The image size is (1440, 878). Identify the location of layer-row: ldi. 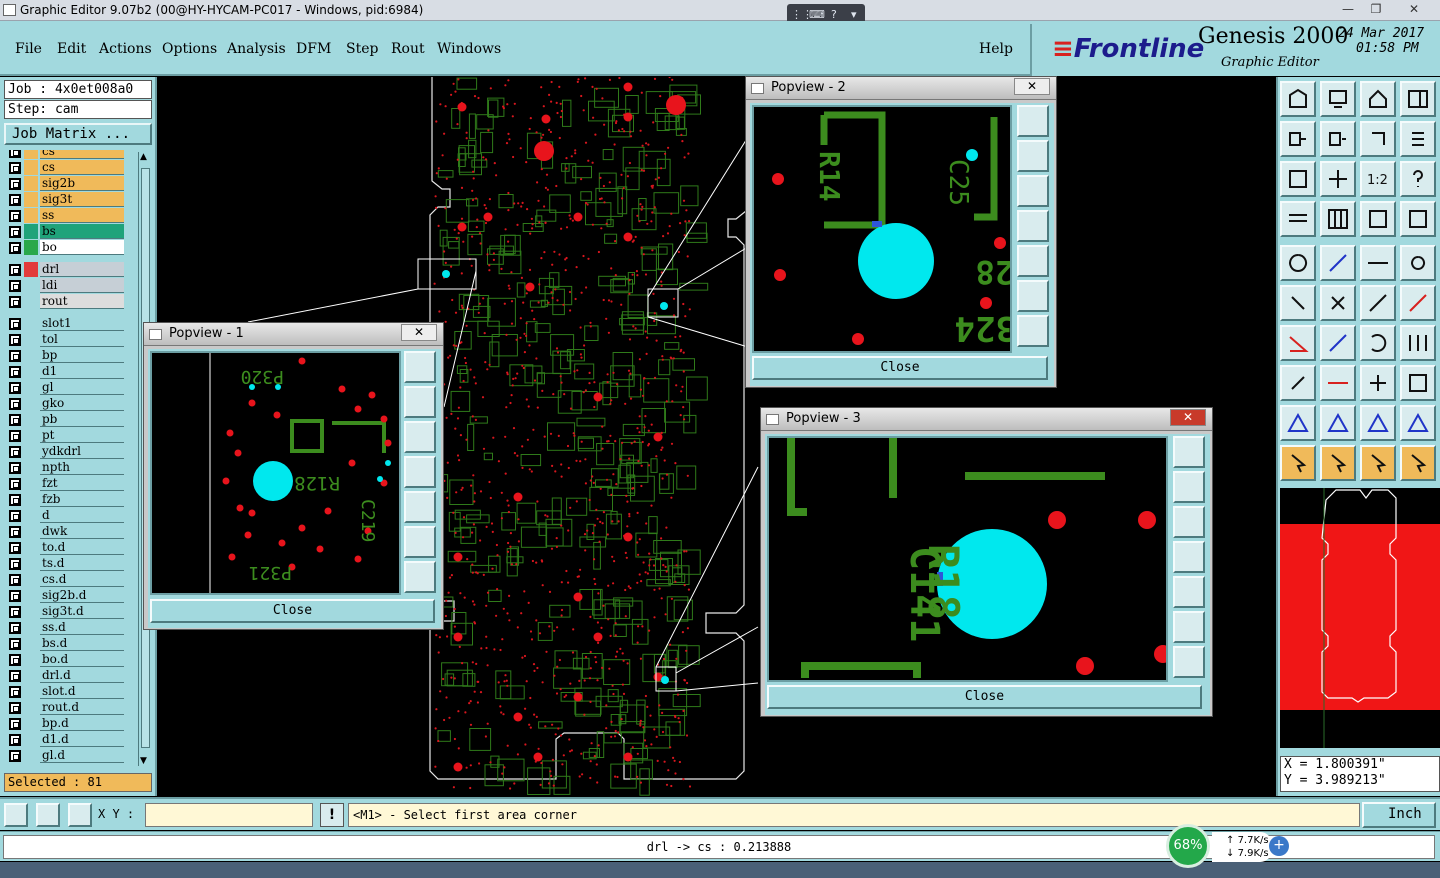
(65, 286).